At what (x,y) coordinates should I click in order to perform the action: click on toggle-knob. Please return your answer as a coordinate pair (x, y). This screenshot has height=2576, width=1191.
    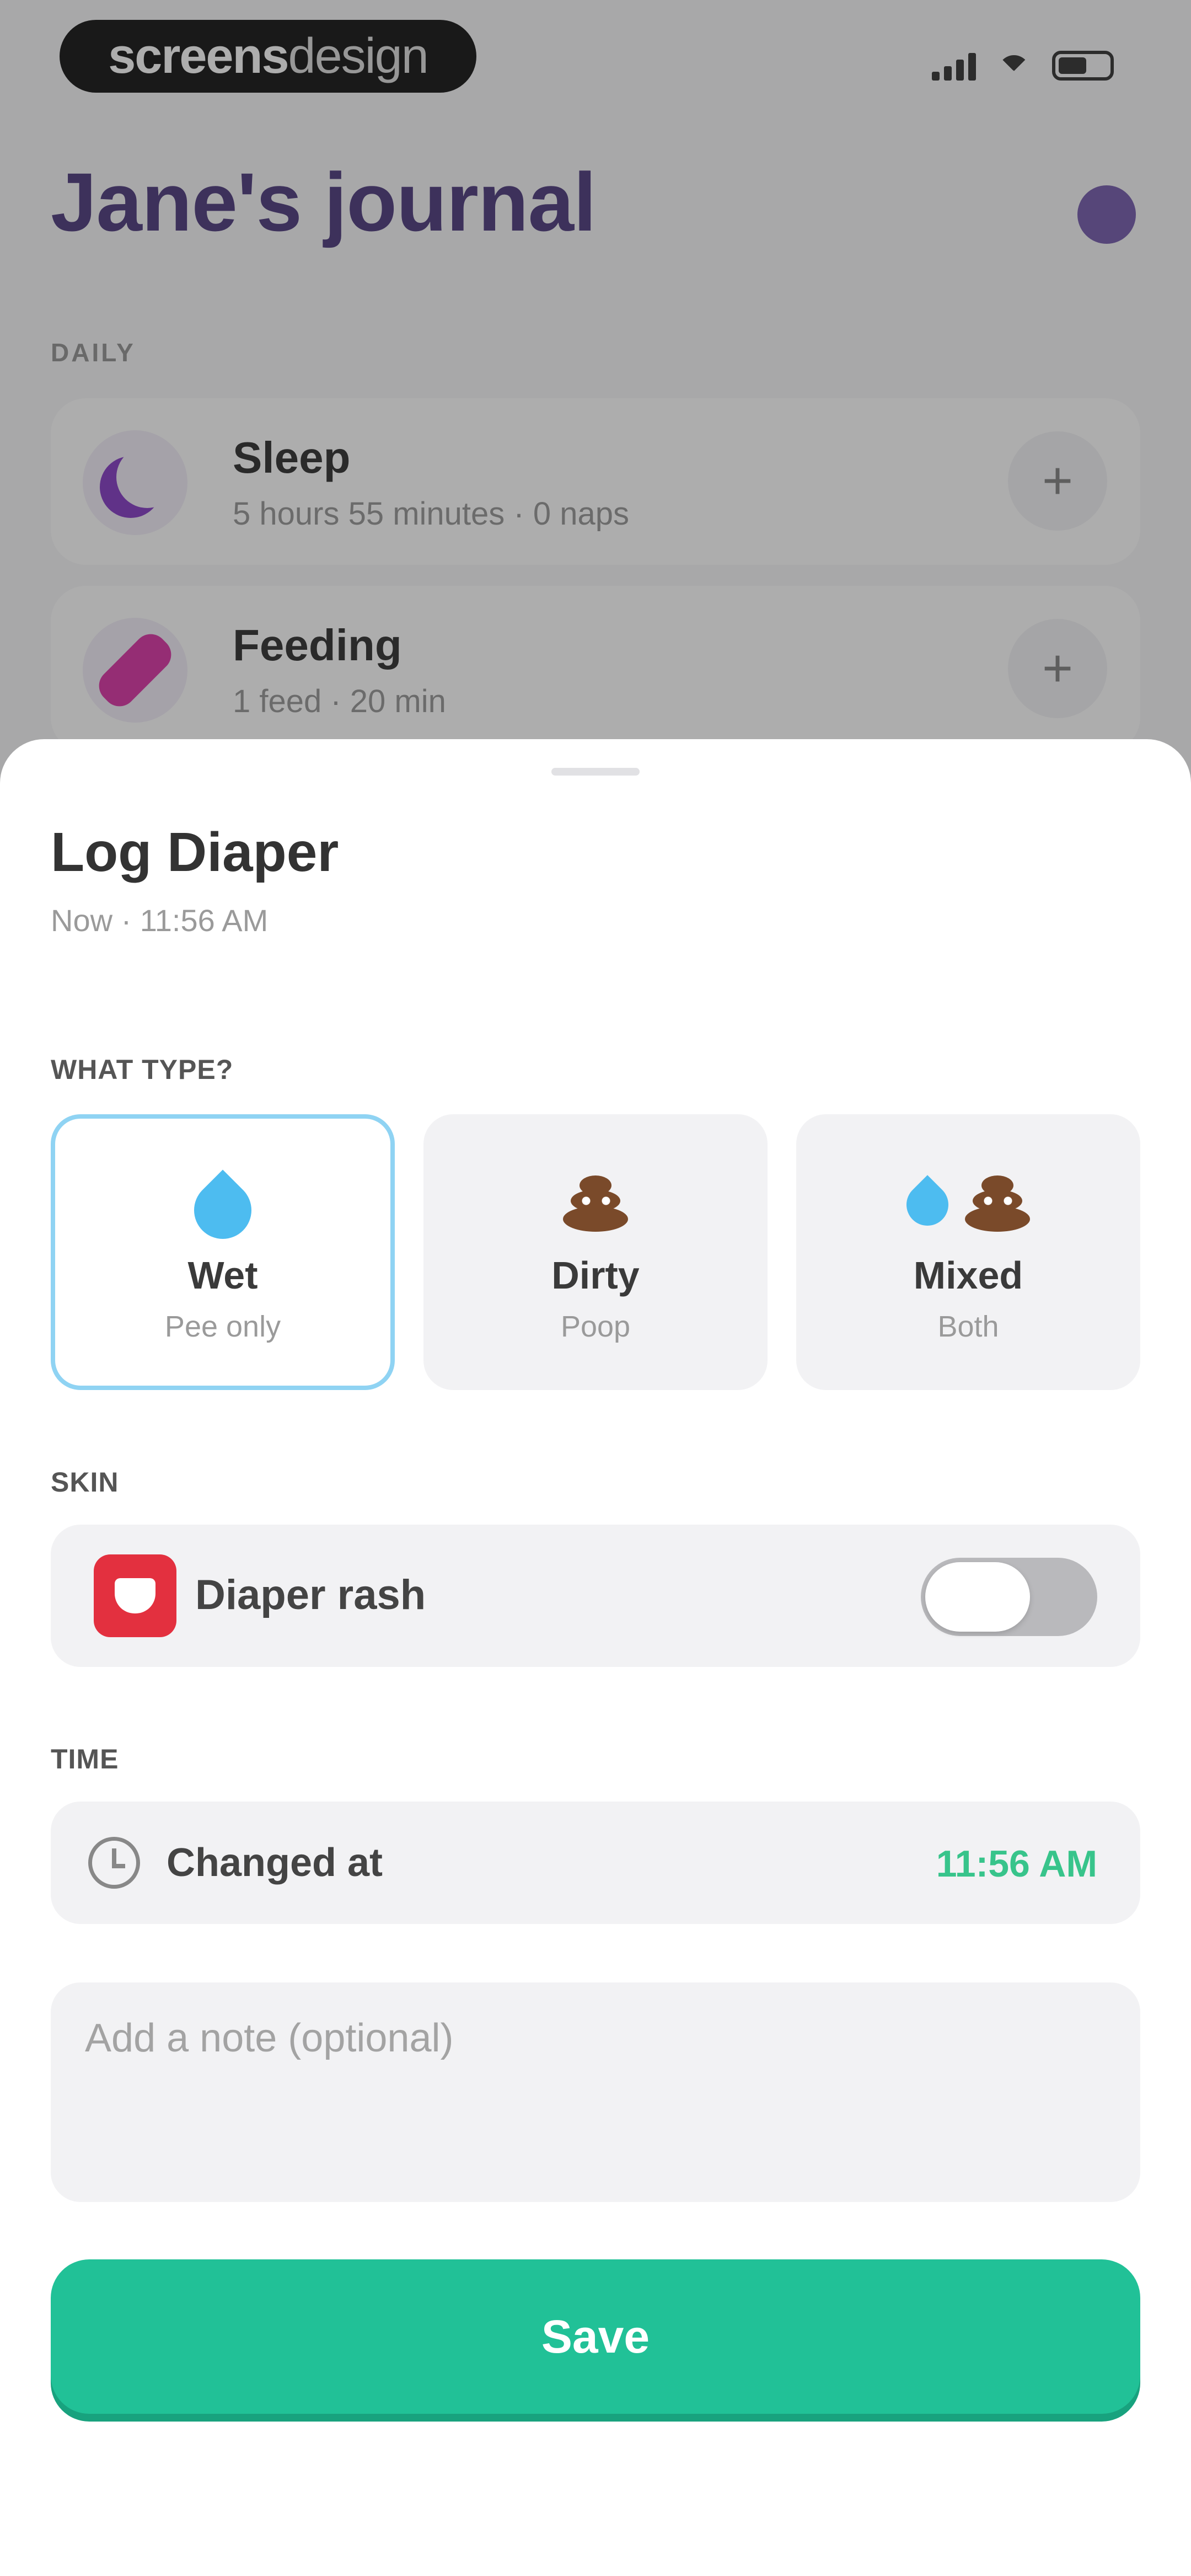
    Looking at the image, I should click on (977, 1597).